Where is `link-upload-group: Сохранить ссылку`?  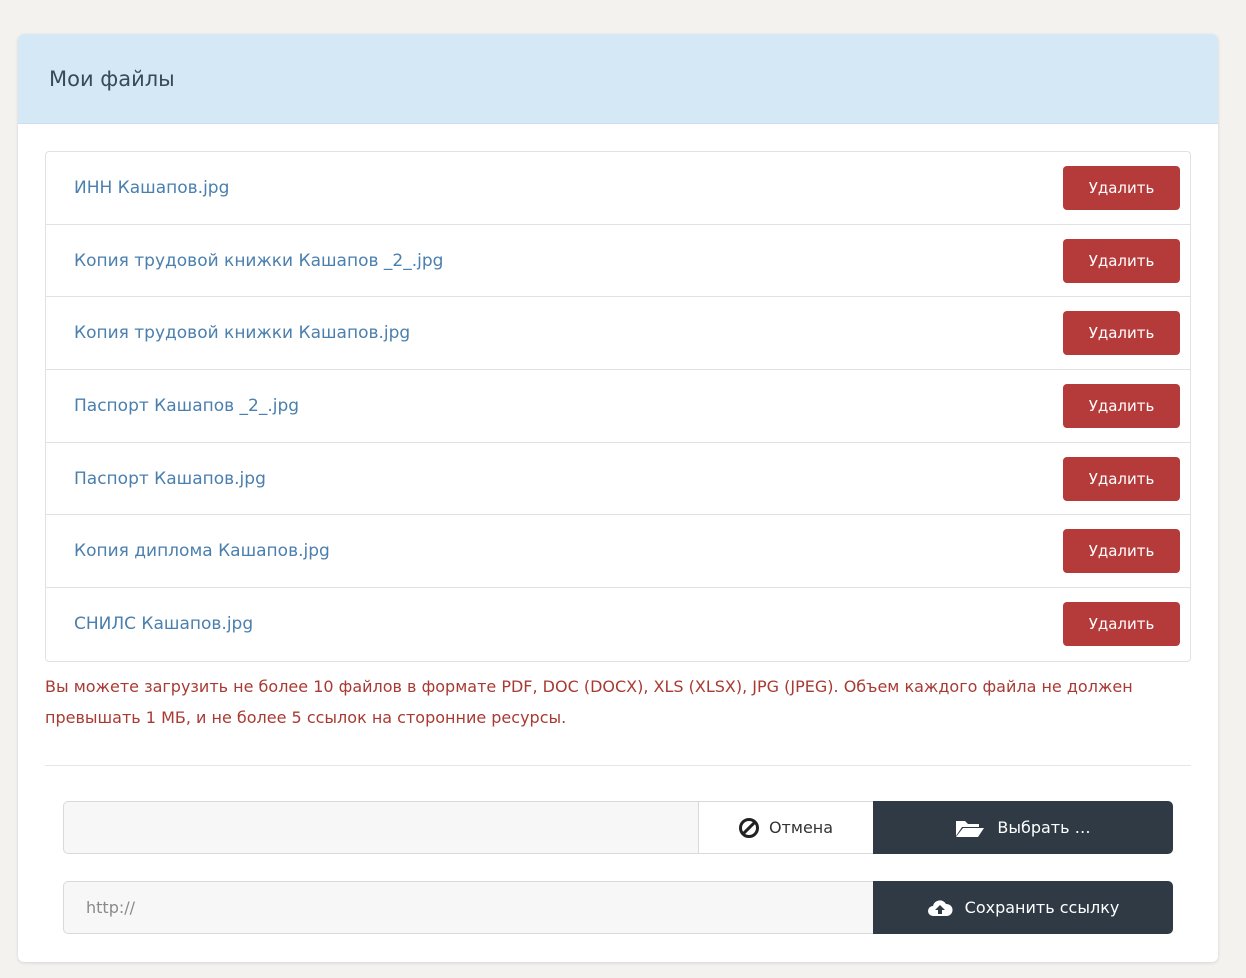
link-upload-group: Сохранить ссылку is located at coordinates (618, 907).